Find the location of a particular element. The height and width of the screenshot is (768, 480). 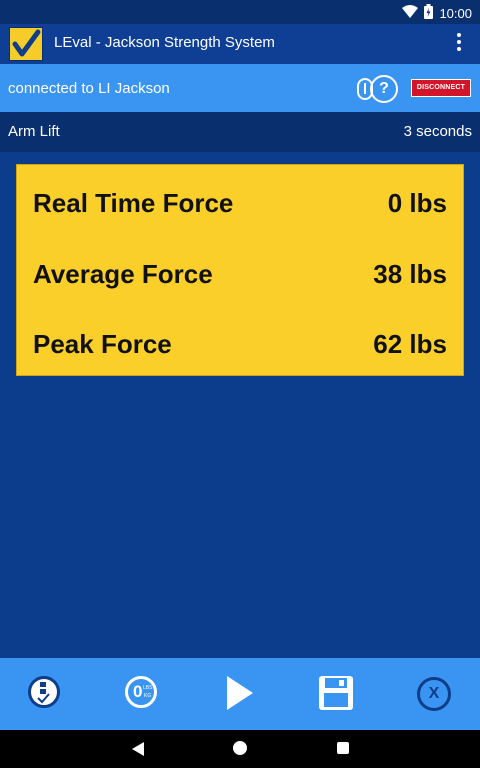

save-icon is located at coordinates (336, 693).